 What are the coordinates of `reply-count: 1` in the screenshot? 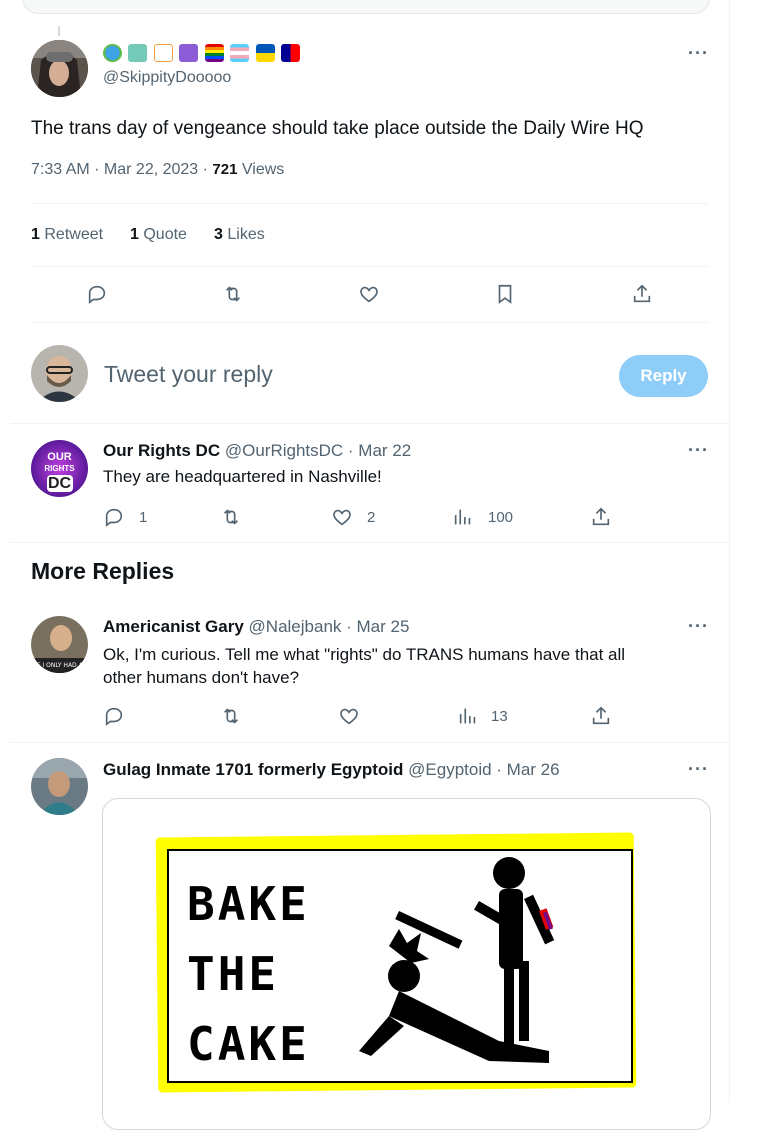 It's located at (143, 517).